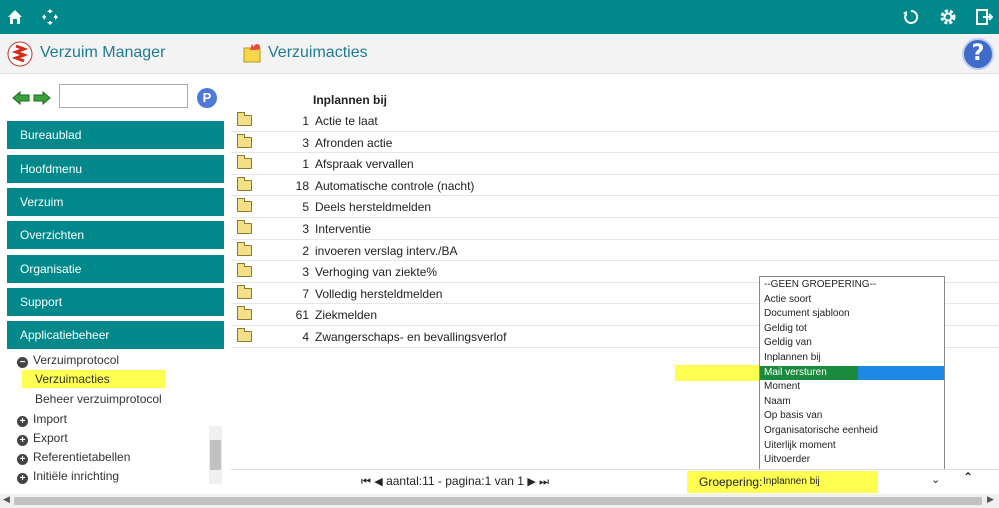  What do you see at coordinates (852, 358) in the screenshot?
I see `dropdown-option: Inplannen bij` at bounding box center [852, 358].